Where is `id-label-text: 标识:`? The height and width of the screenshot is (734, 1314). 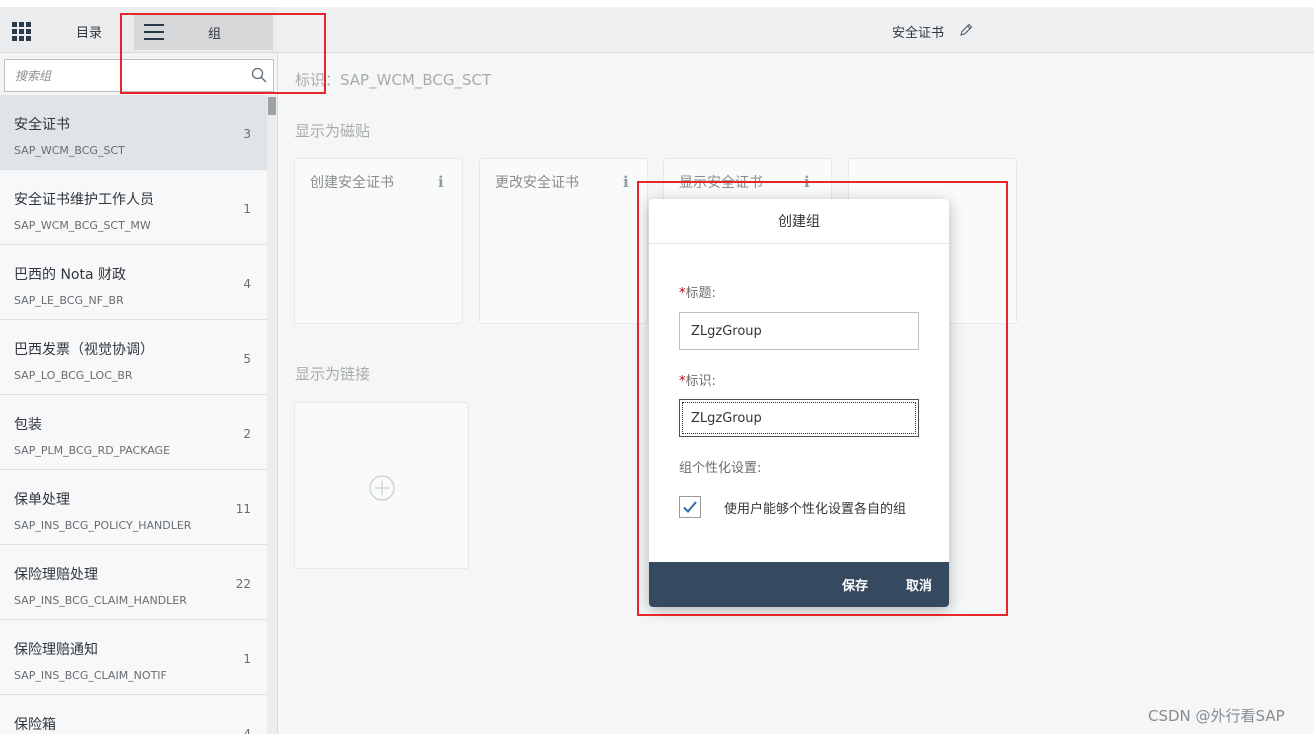 id-label-text: 标识: is located at coordinates (700, 381).